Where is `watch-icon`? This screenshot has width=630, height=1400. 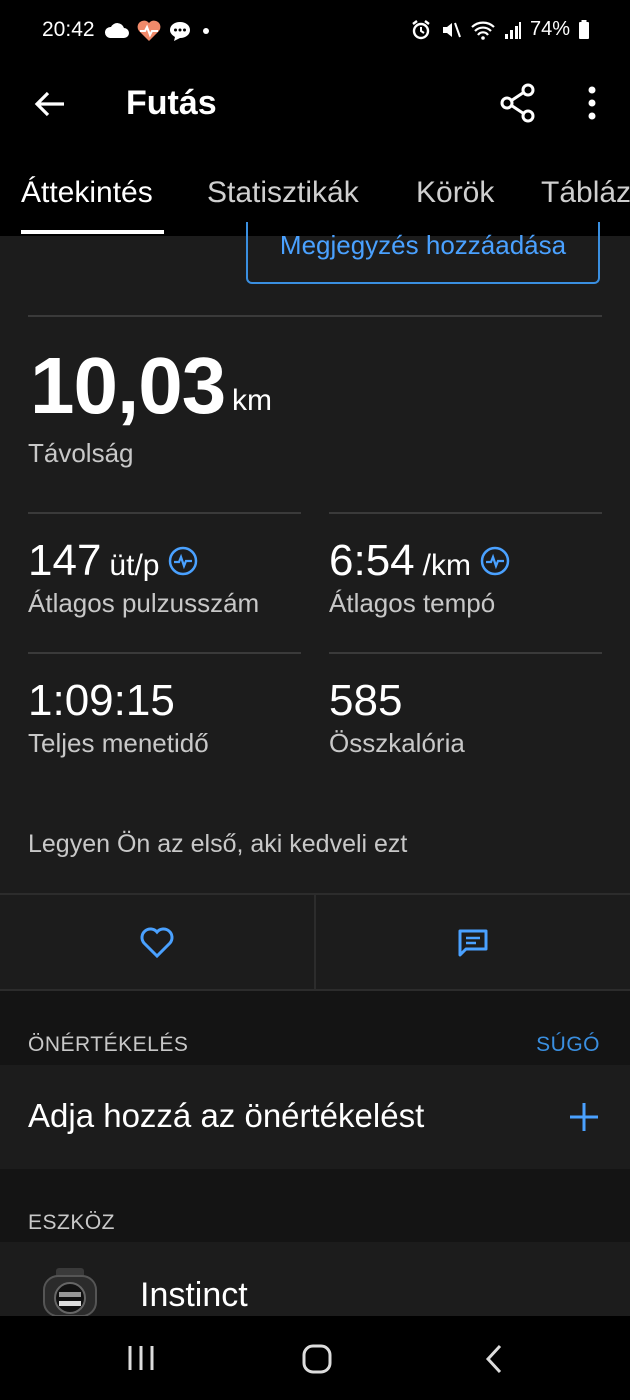 watch-icon is located at coordinates (70, 1292).